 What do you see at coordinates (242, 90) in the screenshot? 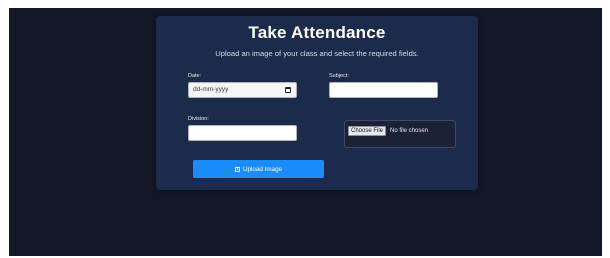
I see `date-field: dd-mm-yyyy` at bounding box center [242, 90].